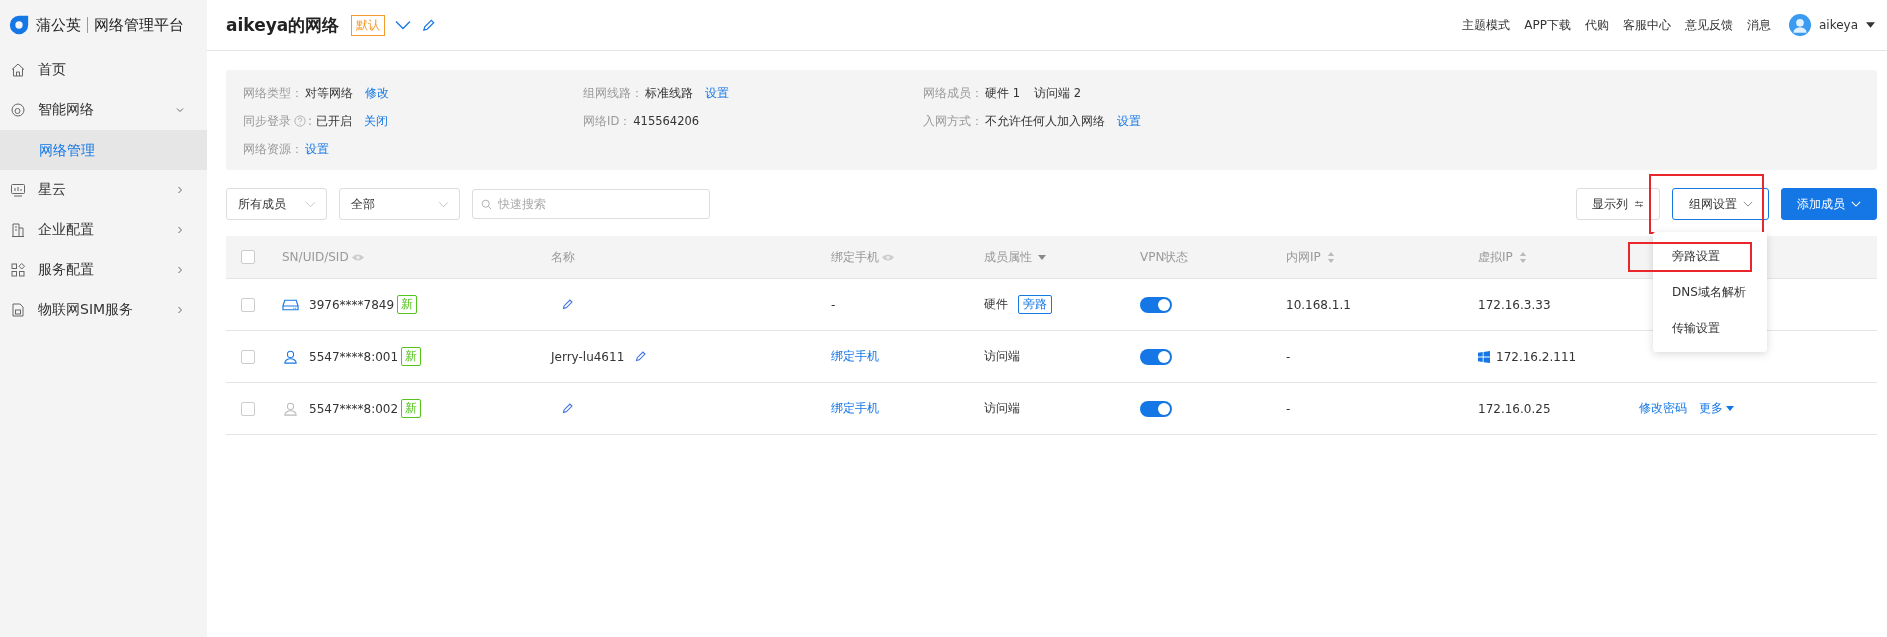  What do you see at coordinates (103, 270) in the screenshot?
I see `sidebar-item: 服务配置` at bounding box center [103, 270].